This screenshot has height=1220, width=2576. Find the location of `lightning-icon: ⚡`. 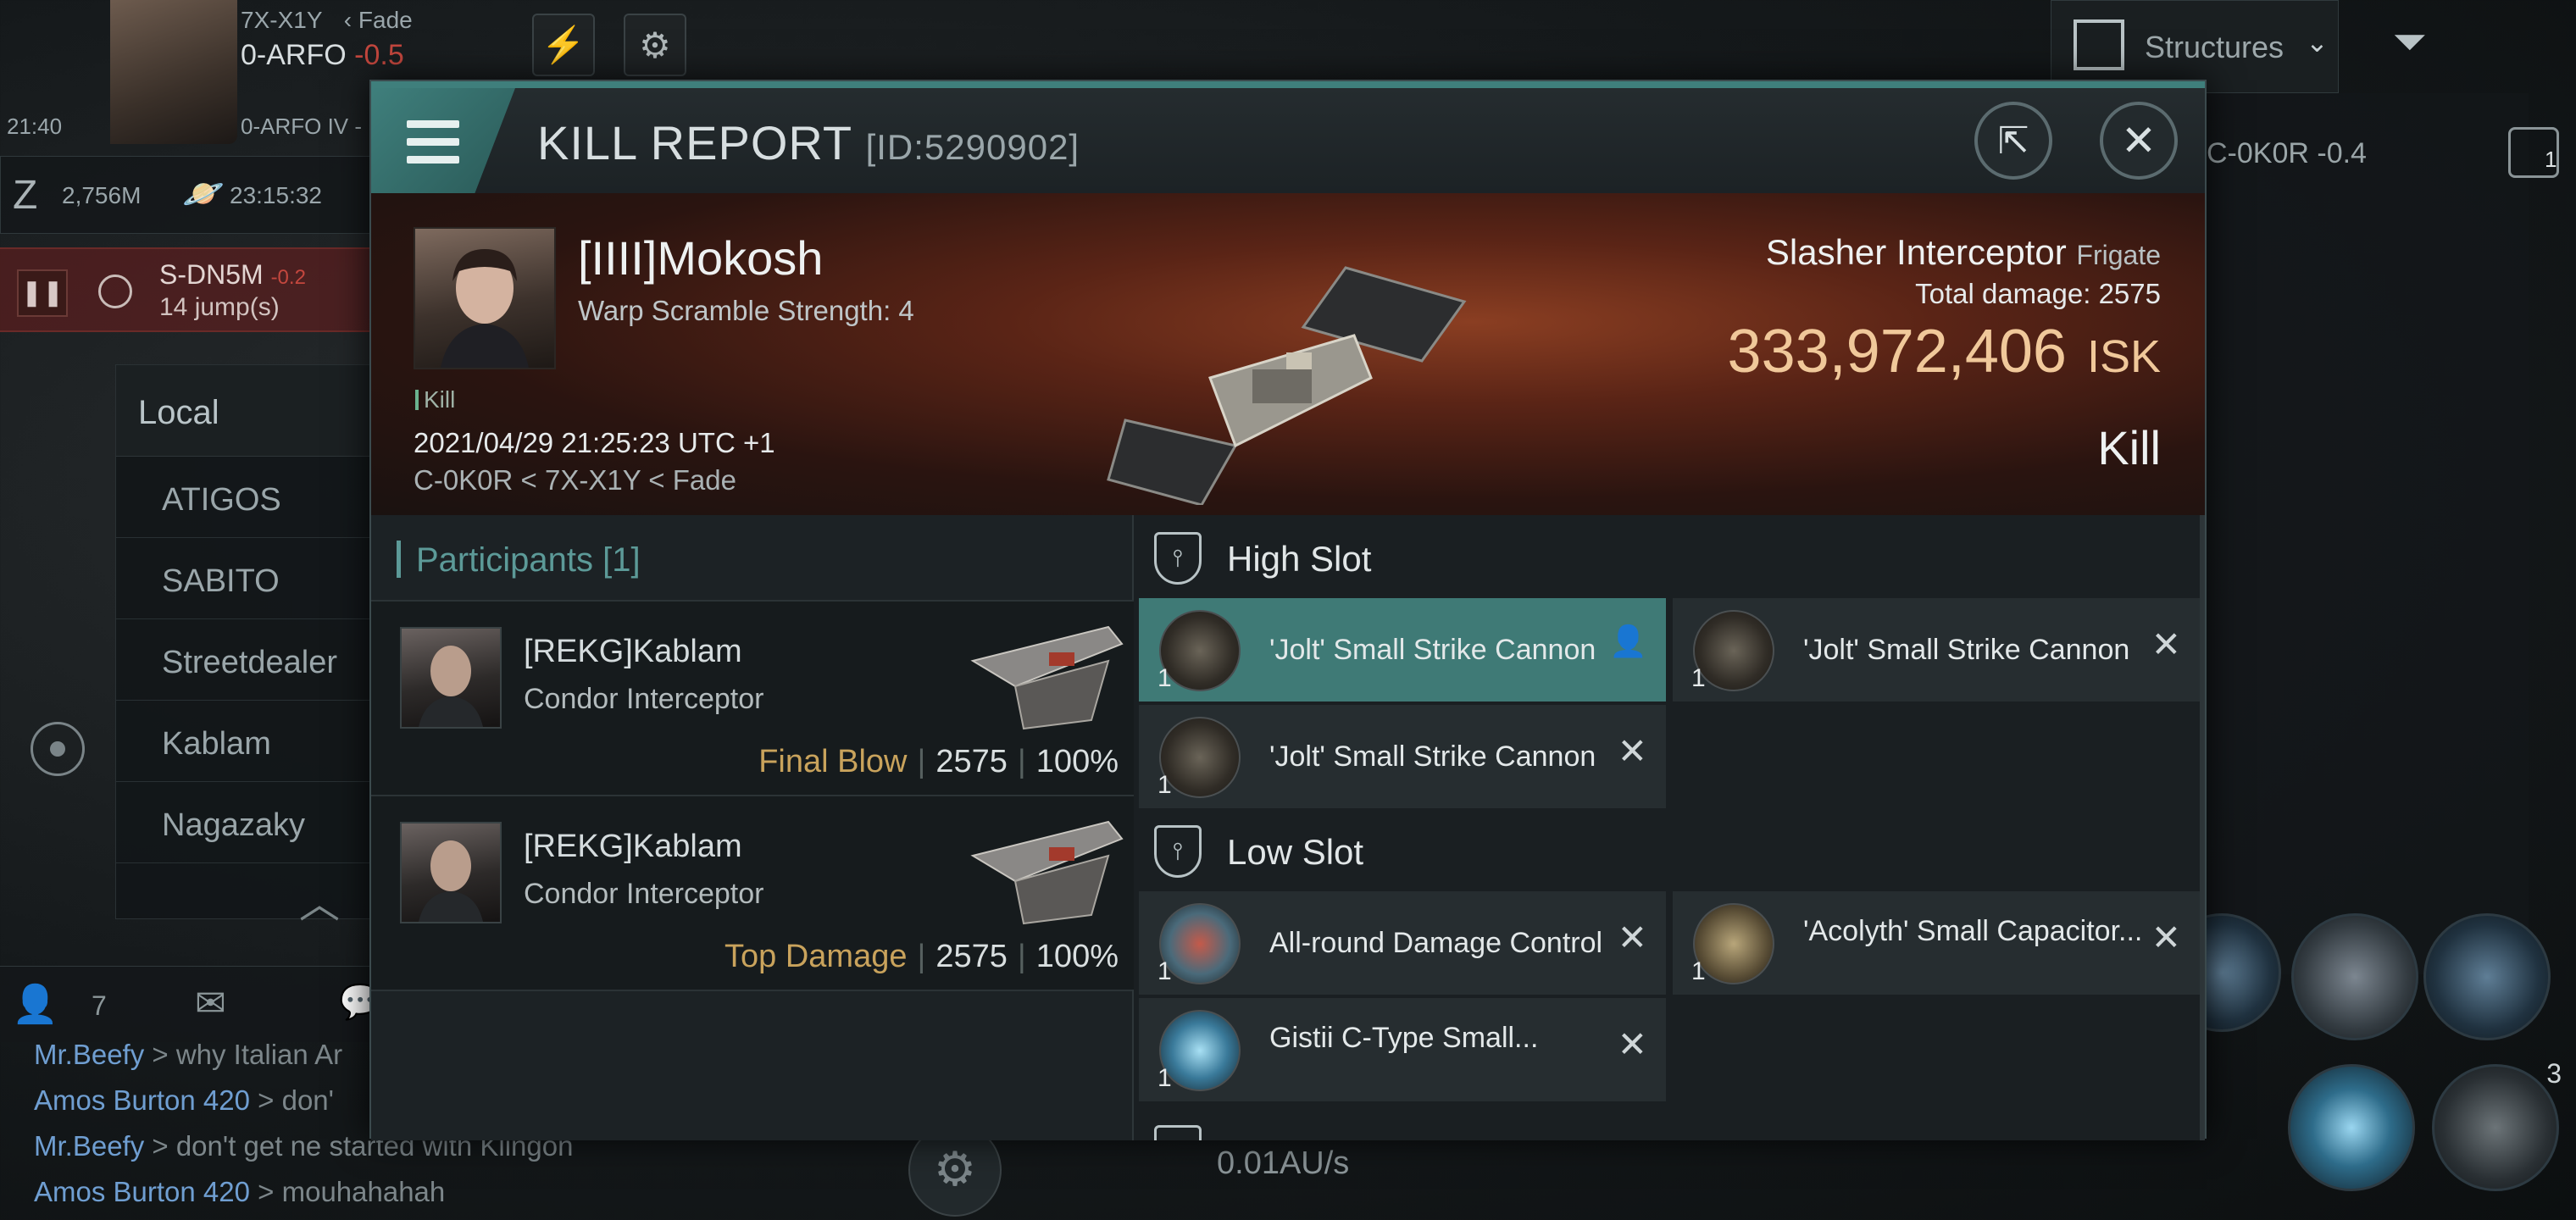

lightning-icon: ⚡ is located at coordinates (563, 45).